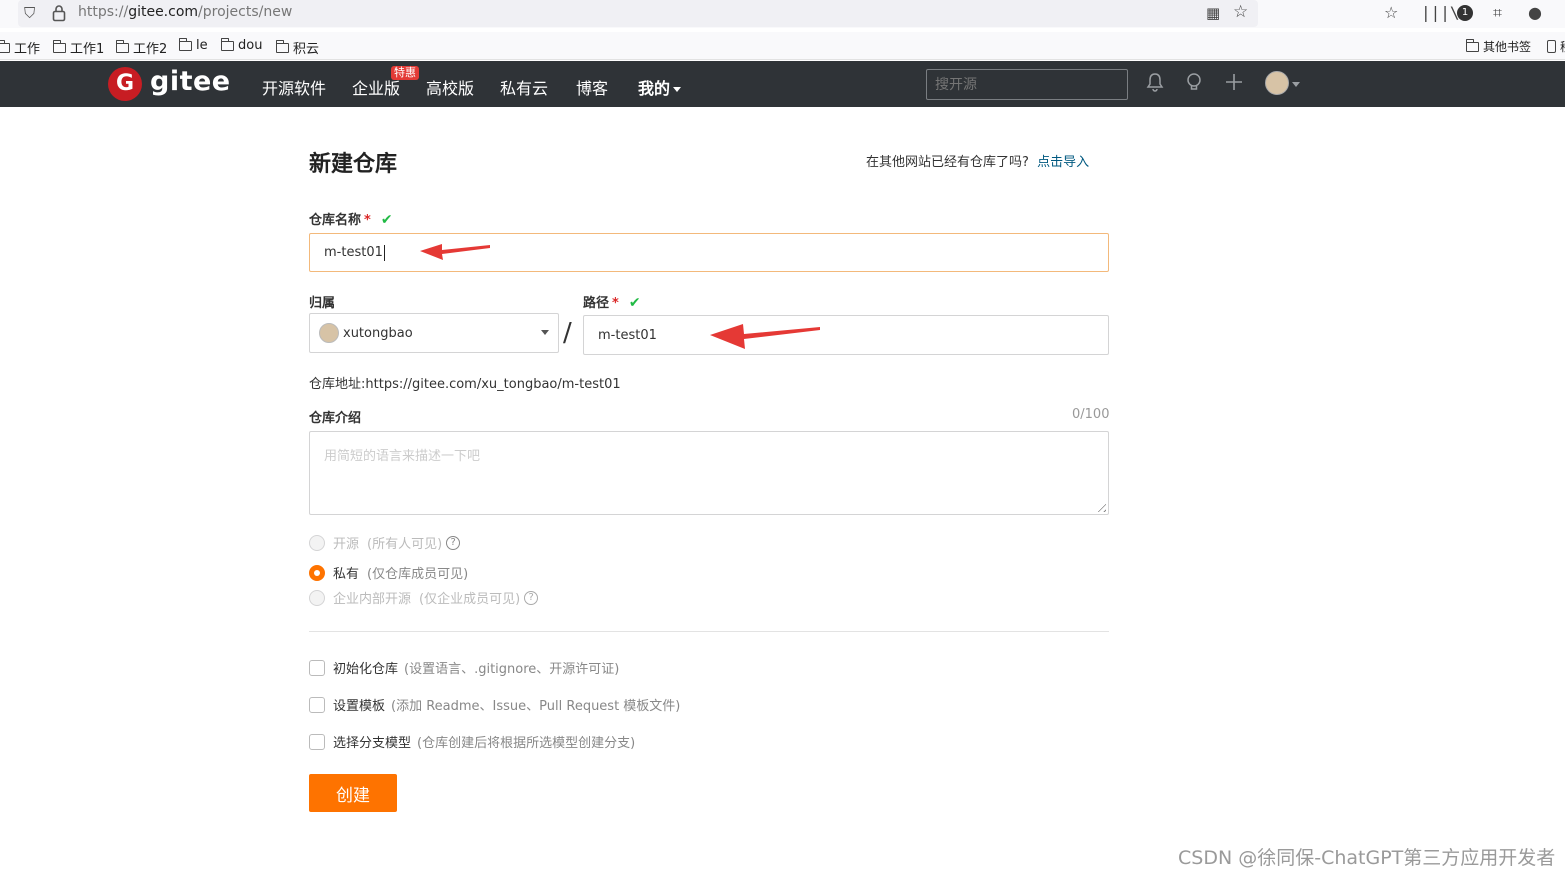 Image resolution: width=1565 pixels, height=873 pixels. I want to click on intro-textarea: 用简短的语言来描述一下吧, so click(709, 473).